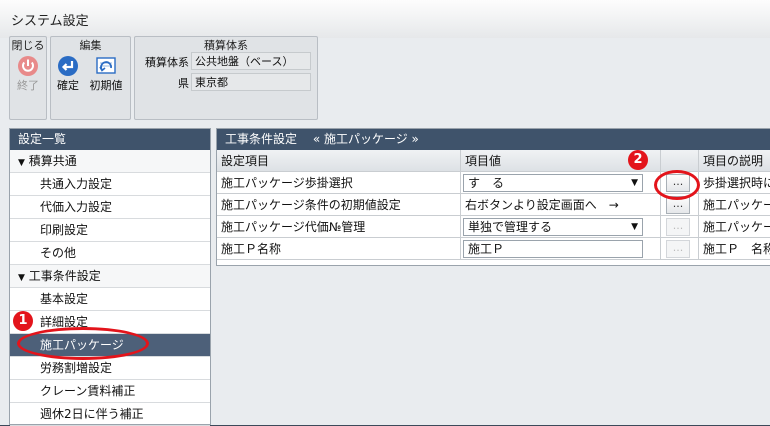 The width and height of the screenshot is (770, 426). Describe the element at coordinates (52, 161) in the screenshot. I see `tree-category-label: 積算共通` at that location.